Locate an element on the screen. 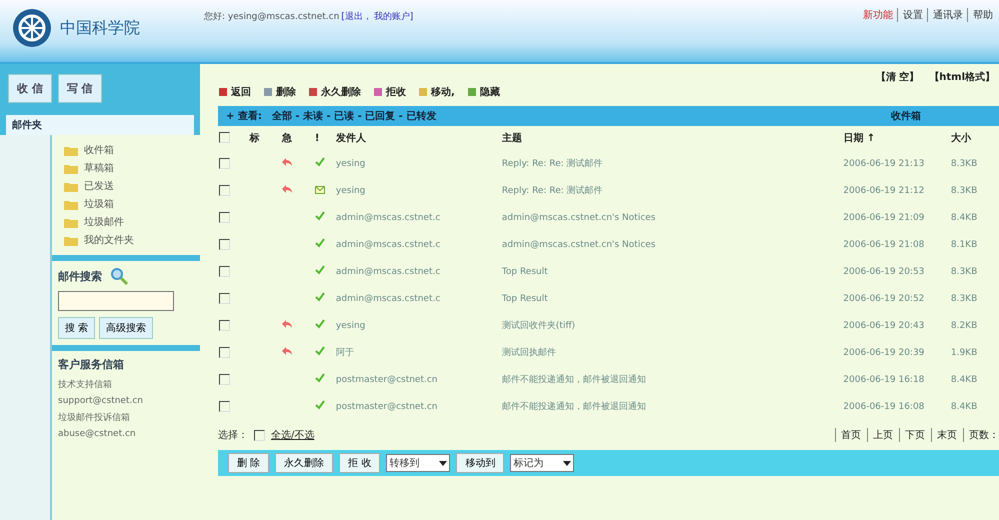 The width and height of the screenshot is (999, 520). folder-item: 收件箱 is located at coordinates (126, 150).